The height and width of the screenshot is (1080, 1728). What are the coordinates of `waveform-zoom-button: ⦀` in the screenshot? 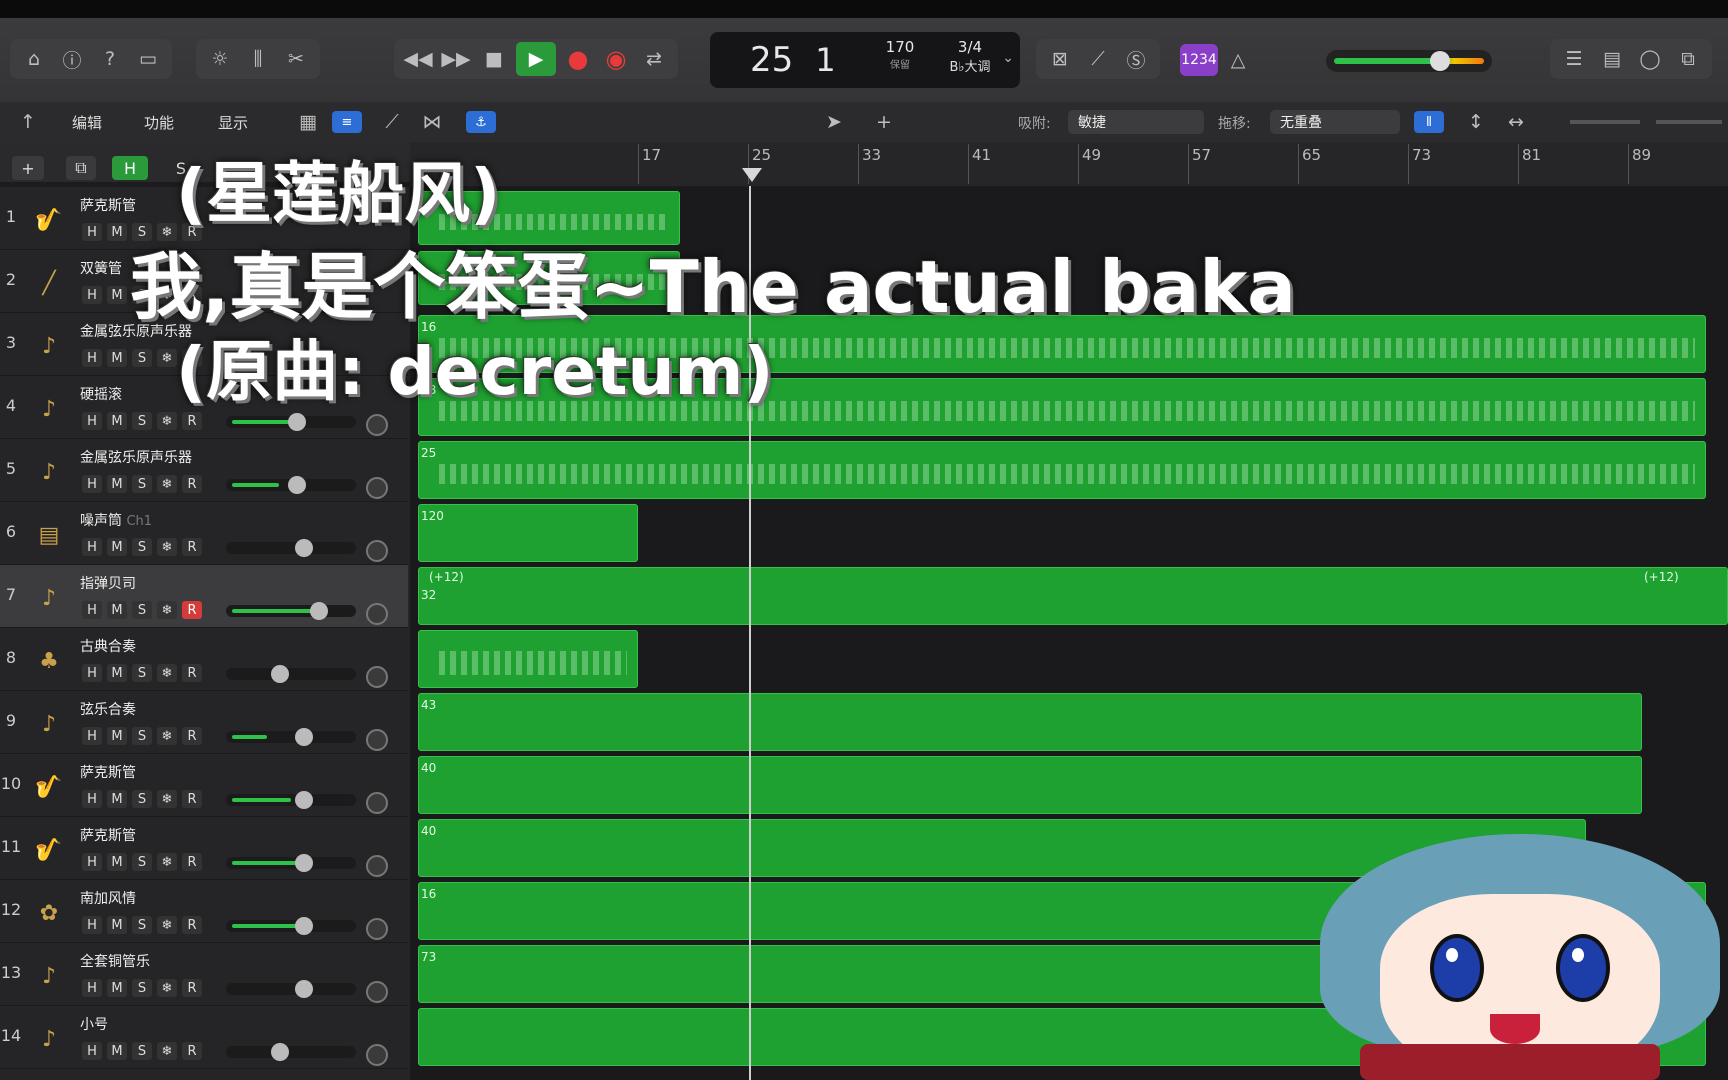 It's located at (1429, 122).